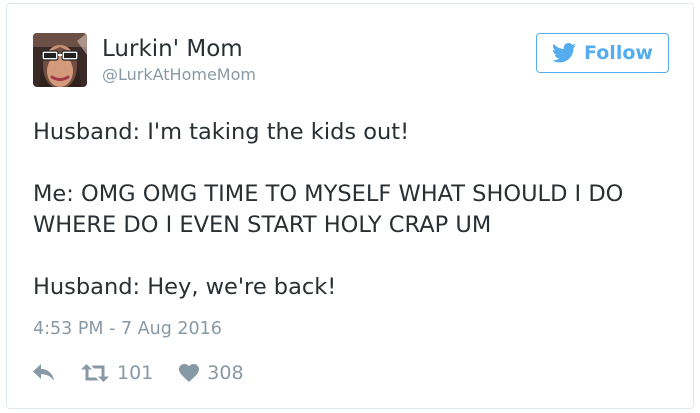 This screenshot has height=413, width=700. I want to click on display-name: Lurkin' Mom, so click(172, 49).